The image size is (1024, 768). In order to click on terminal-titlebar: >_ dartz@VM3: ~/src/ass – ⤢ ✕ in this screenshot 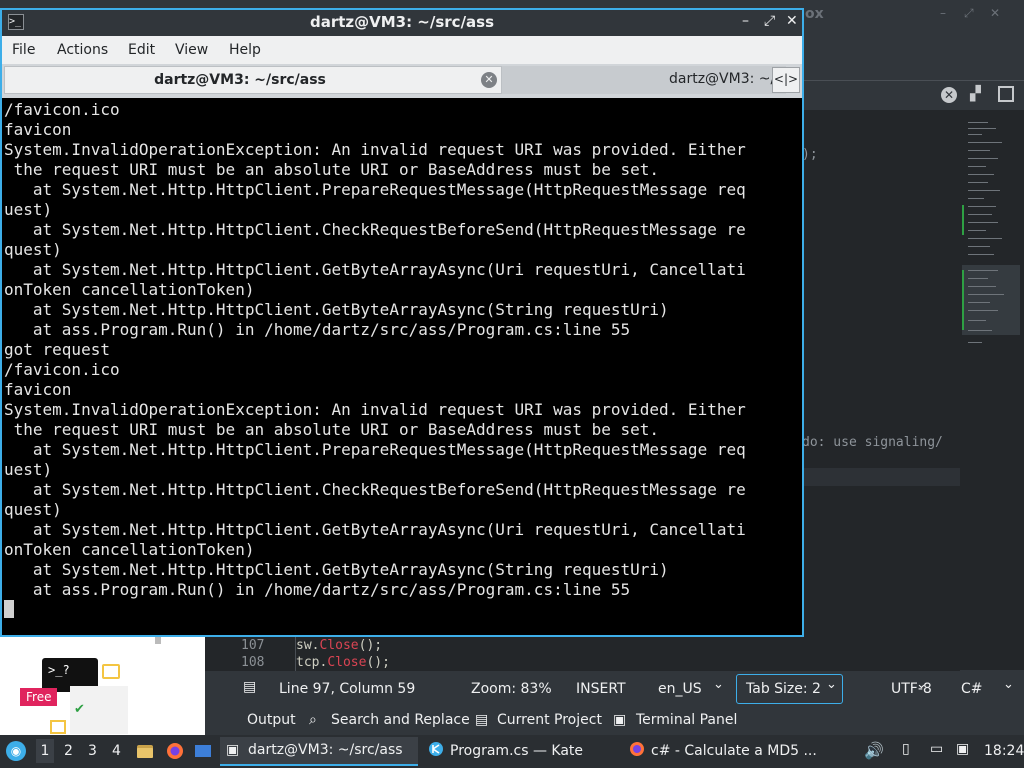, I will do `click(402, 23)`.